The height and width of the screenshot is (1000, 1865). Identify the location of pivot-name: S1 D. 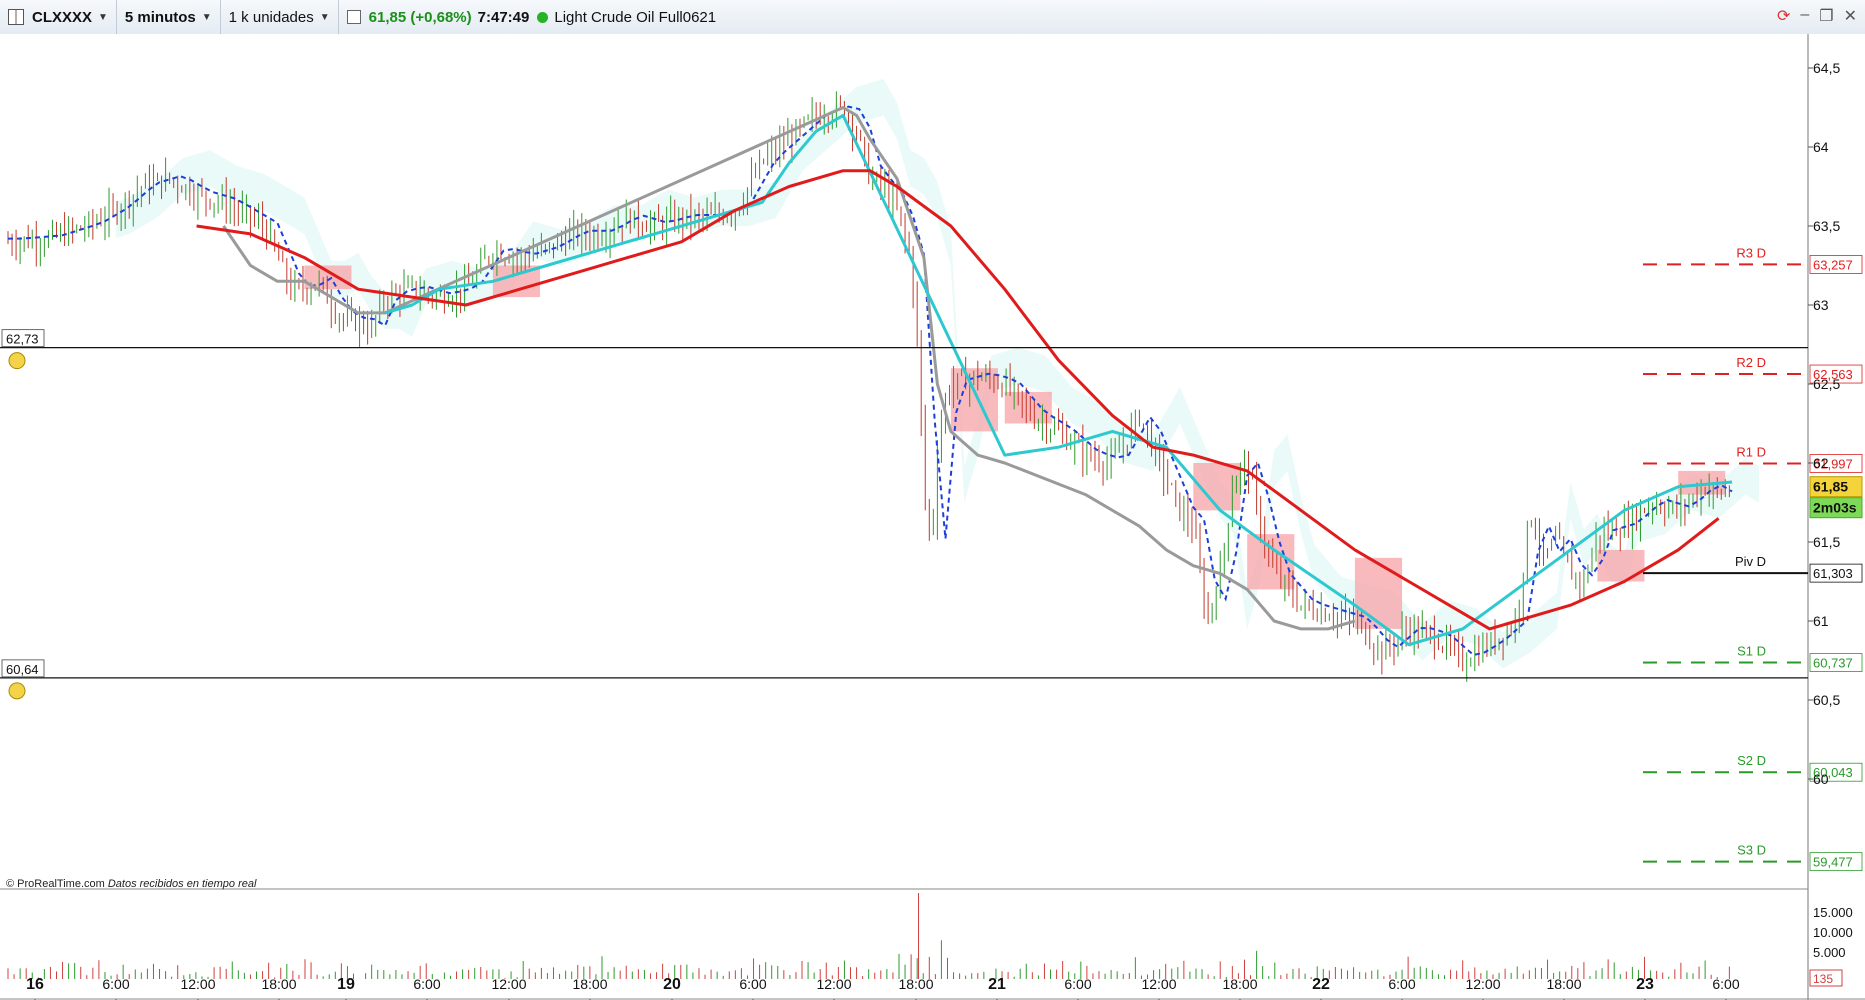
(1751, 651).